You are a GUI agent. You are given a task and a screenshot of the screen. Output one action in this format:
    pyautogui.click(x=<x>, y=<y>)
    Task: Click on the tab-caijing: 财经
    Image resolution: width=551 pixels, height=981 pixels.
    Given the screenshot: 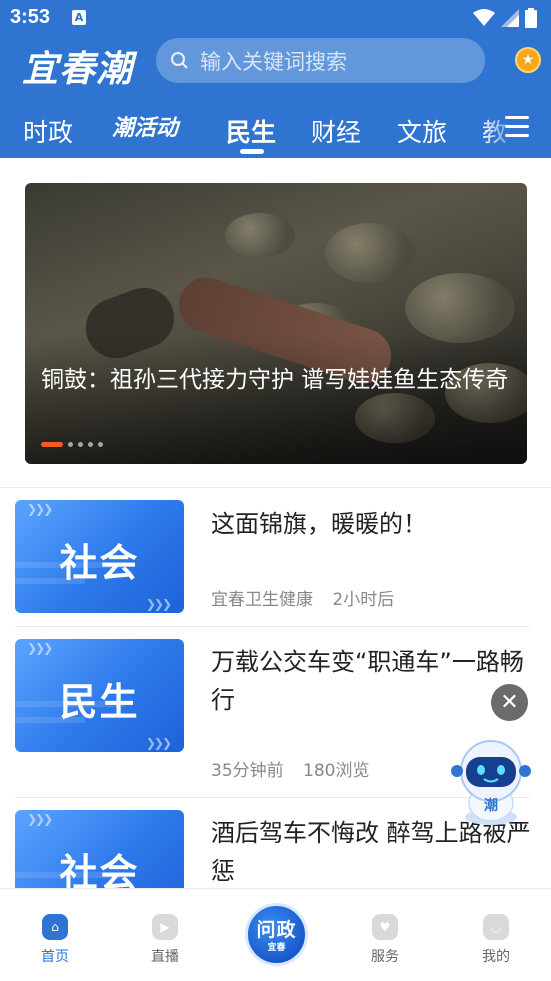 What is the action you would take?
    pyautogui.click(x=336, y=131)
    